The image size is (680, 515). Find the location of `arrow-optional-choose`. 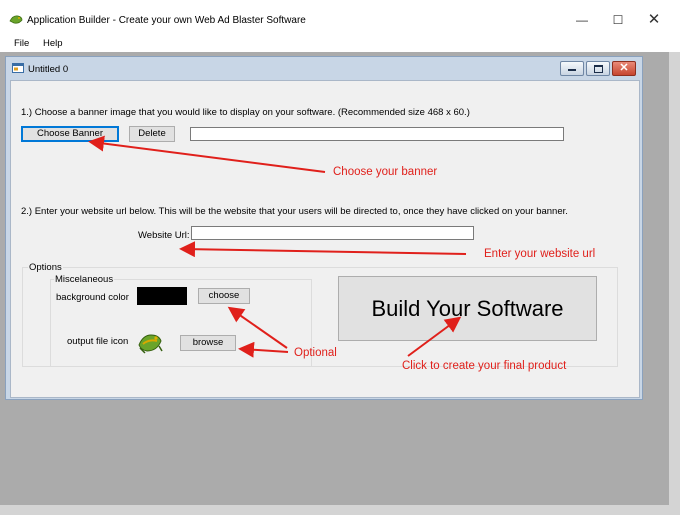

arrow-optional-choose is located at coordinates (257, 327).